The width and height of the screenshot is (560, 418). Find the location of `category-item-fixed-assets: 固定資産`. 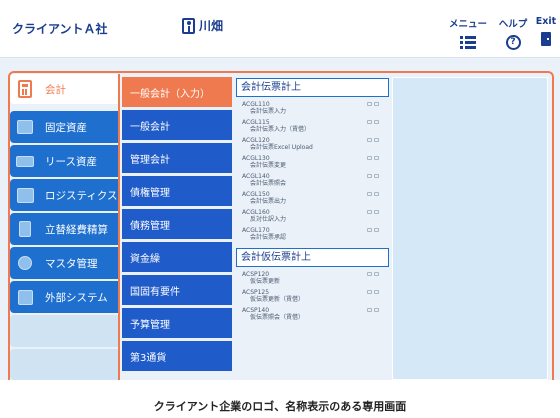

category-item-fixed-assets: 固定資産 is located at coordinates (64, 127).